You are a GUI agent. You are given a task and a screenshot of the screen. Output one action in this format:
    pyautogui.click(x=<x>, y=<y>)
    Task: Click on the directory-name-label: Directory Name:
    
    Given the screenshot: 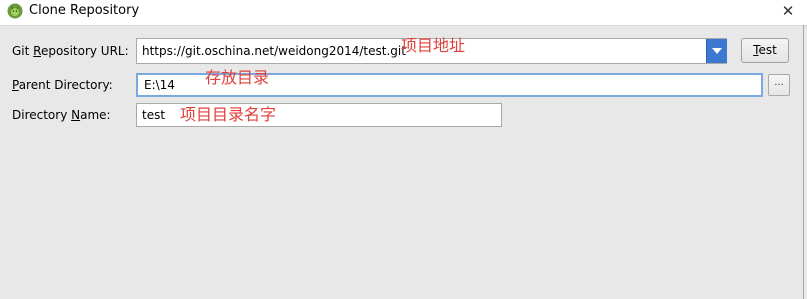 What is the action you would take?
    pyautogui.click(x=61, y=115)
    